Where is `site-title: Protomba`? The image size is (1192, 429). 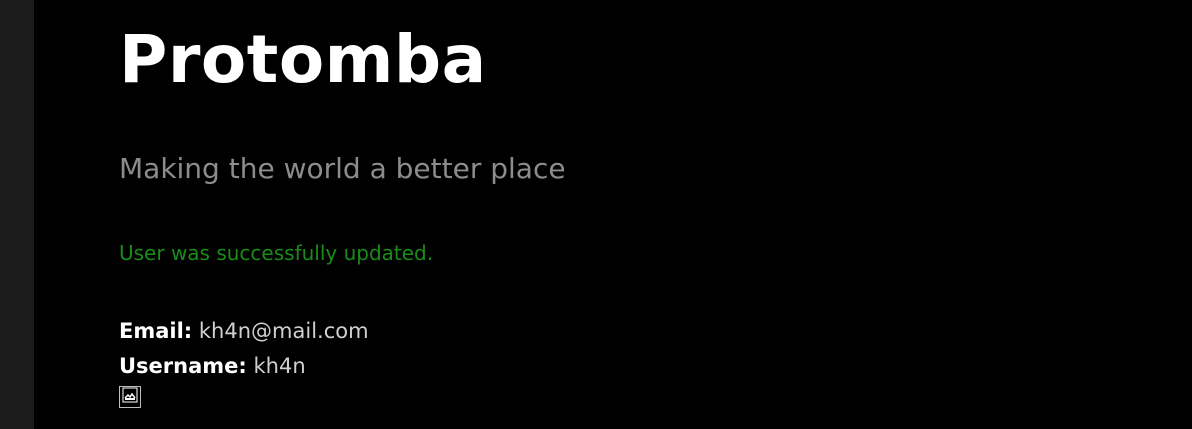
site-title: Protomba is located at coordinates (303, 59).